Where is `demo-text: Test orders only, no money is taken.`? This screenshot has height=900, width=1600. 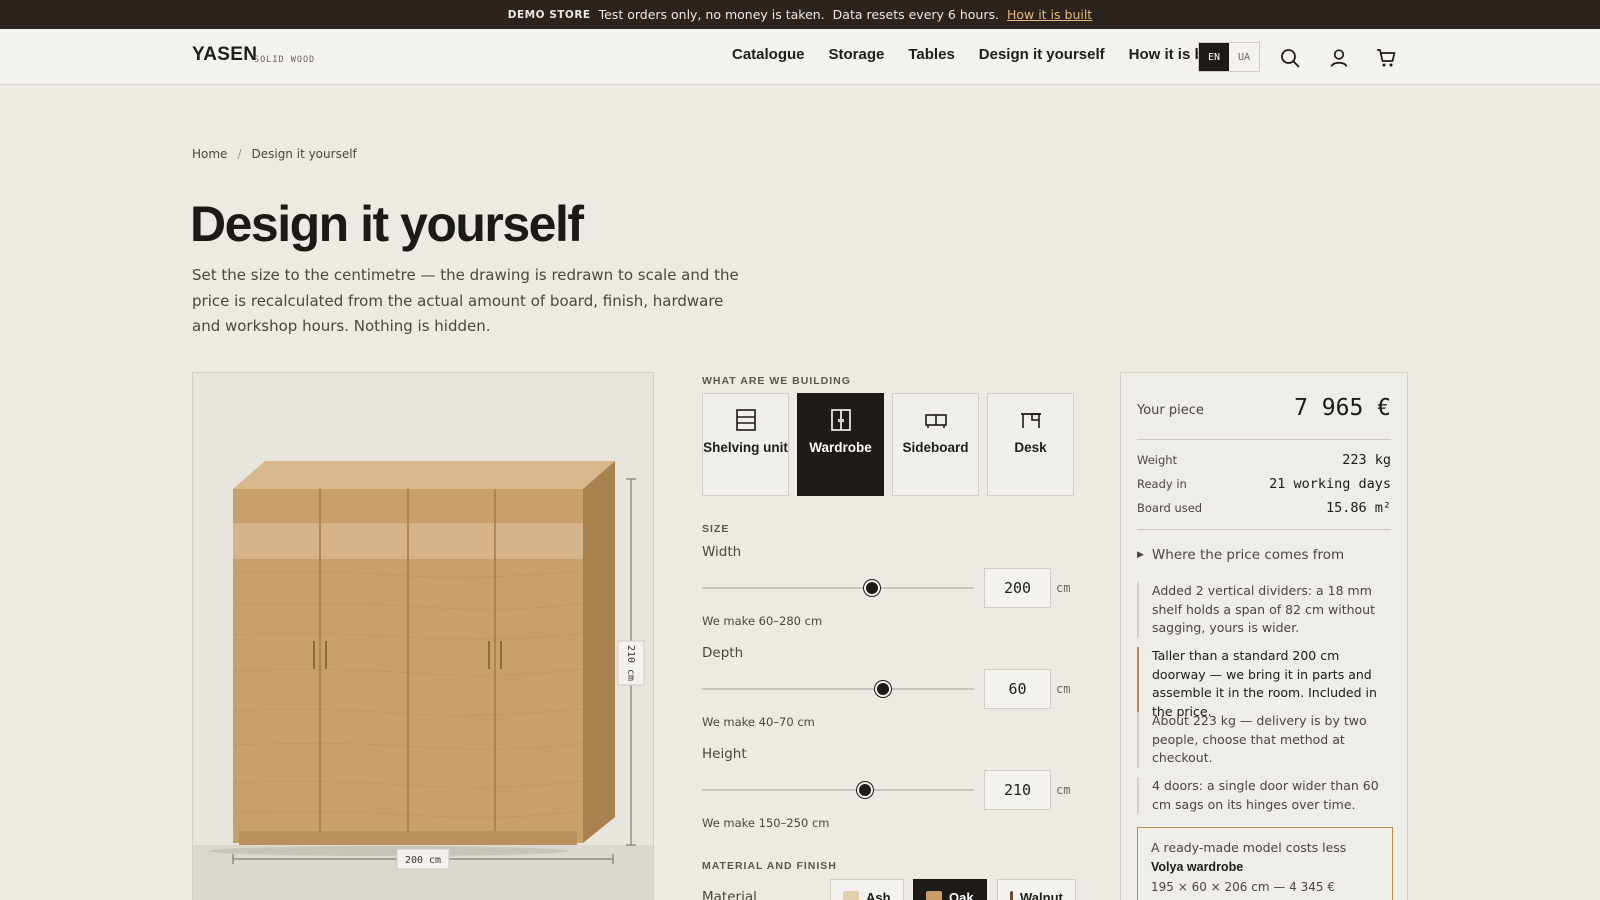 demo-text: Test orders only, no money is taken. is located at coordinates (711, 14).